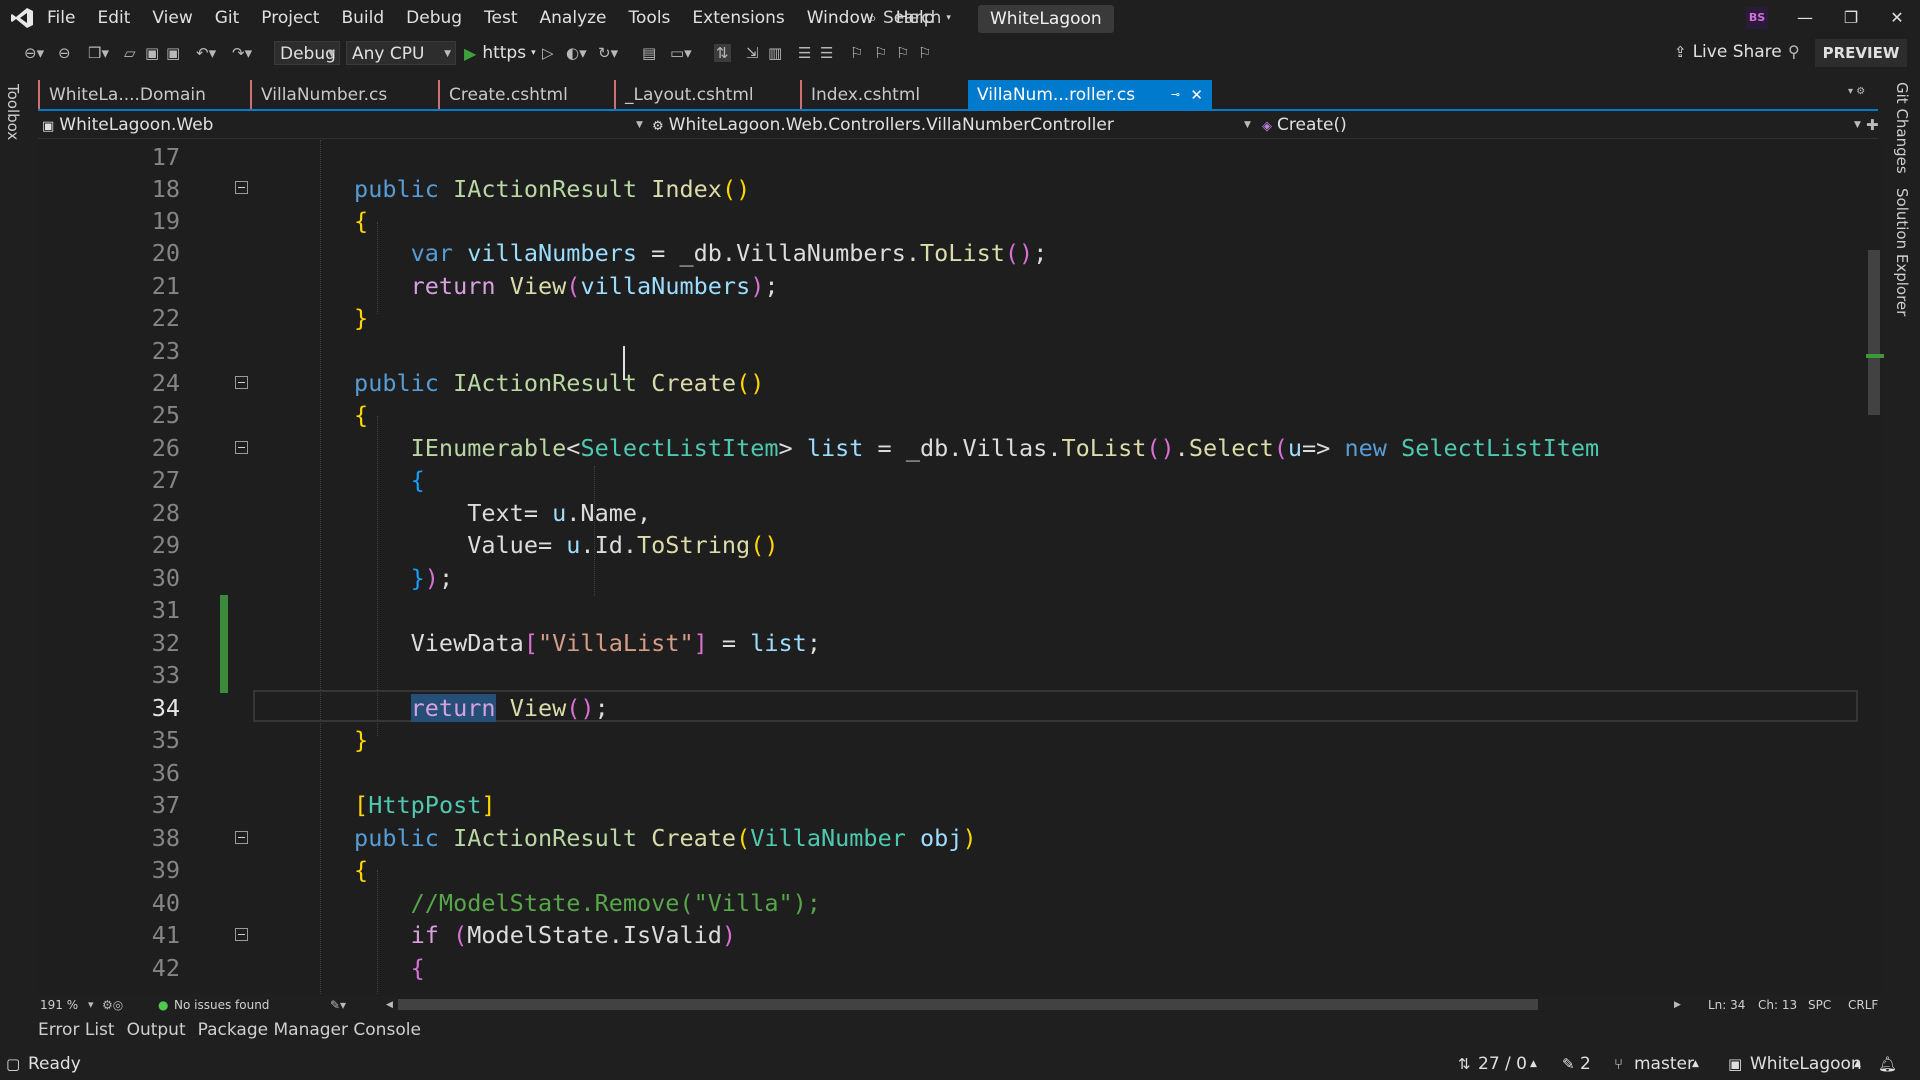 The image size is (1920, 1080). What do you see at coordinates (165, 740) in the screenshot?
I see `line-number: 35` at bounding box center [165, 740].